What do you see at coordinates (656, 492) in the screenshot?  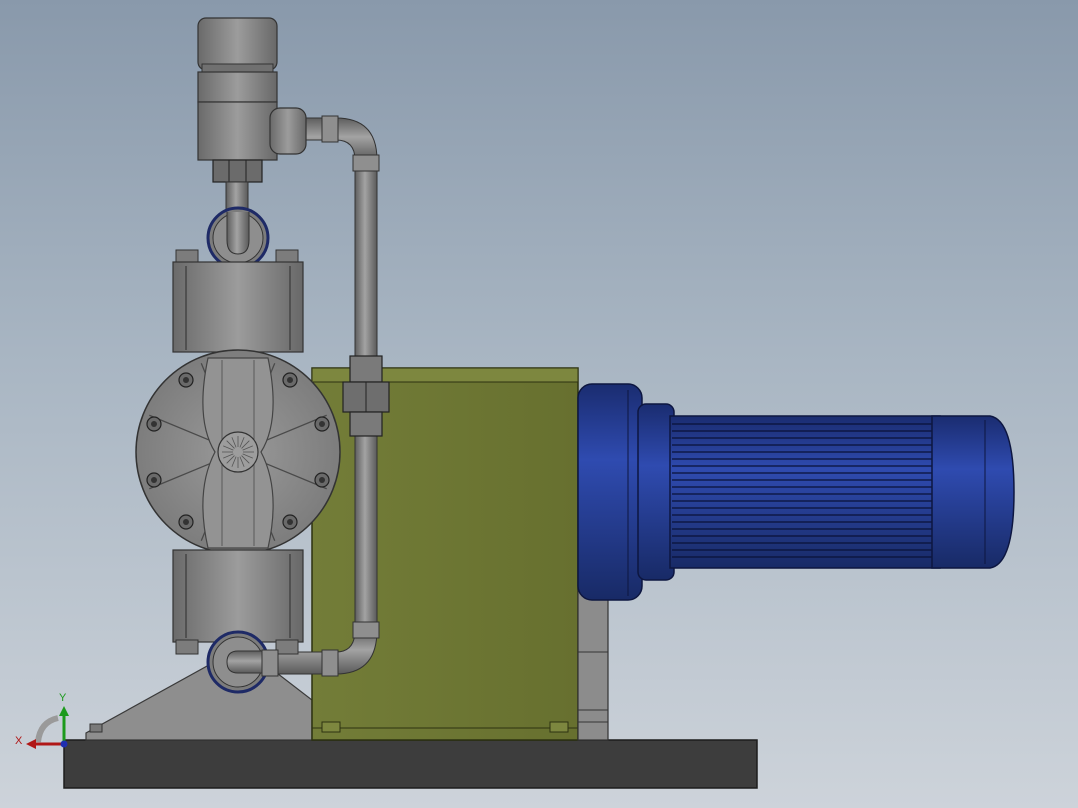 I see `motor-adapter` at bounding box center [656, 492].